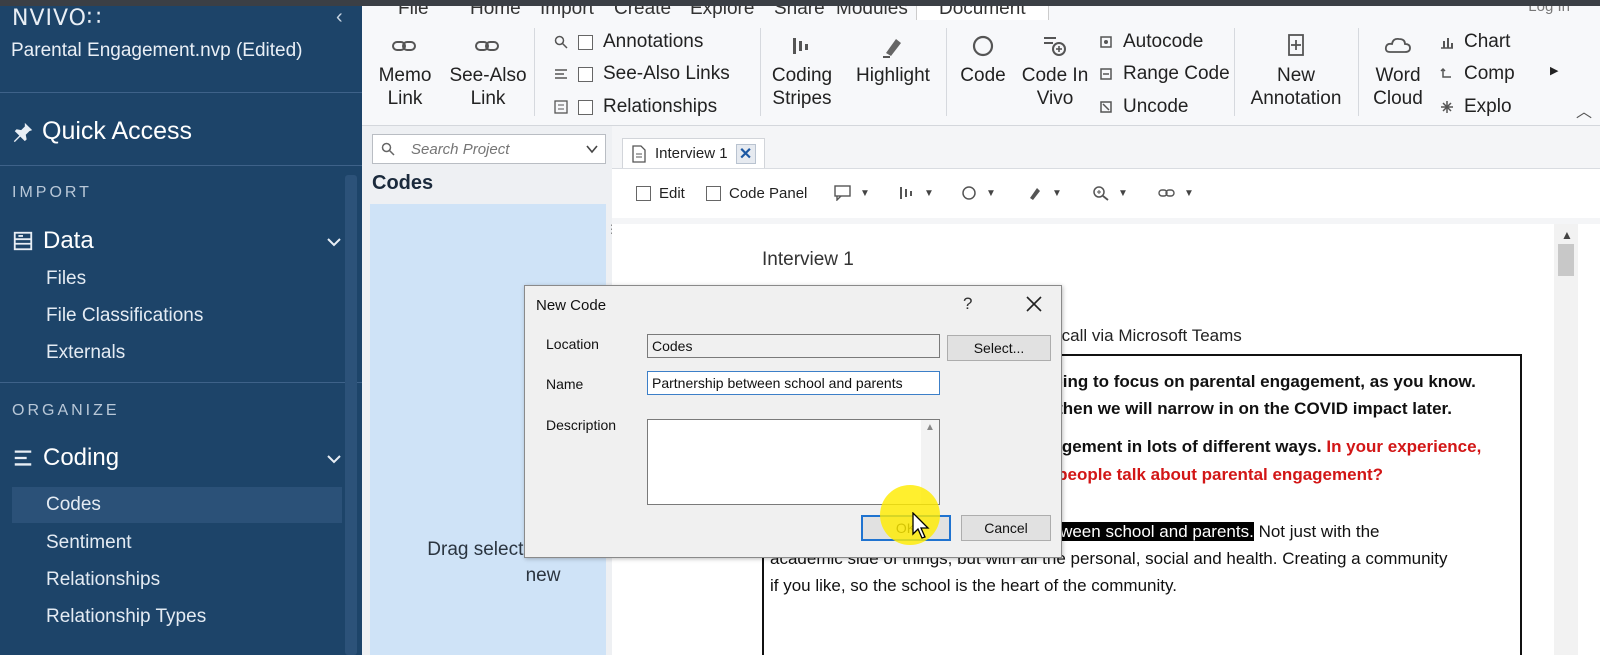 Image resolution: width=1600 pixels, height=655 pixels. Describe the element at coordinates (157, 50) in the screenshot. I see `project-name: Parental Engagement.nvp (Edited)` at that location.